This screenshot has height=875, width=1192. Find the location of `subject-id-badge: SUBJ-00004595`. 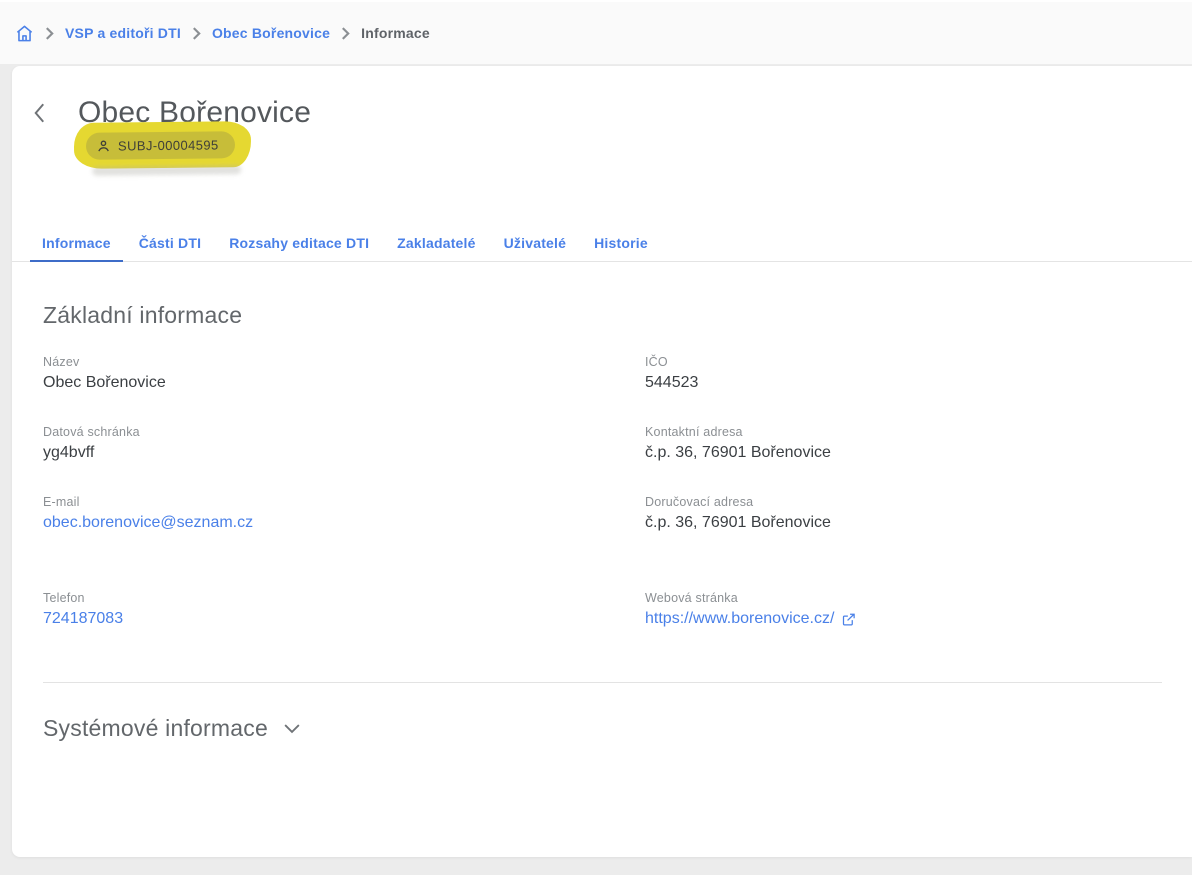

subject-id-badge: SUBJ-00004595 is located at coordinates (160, 145).